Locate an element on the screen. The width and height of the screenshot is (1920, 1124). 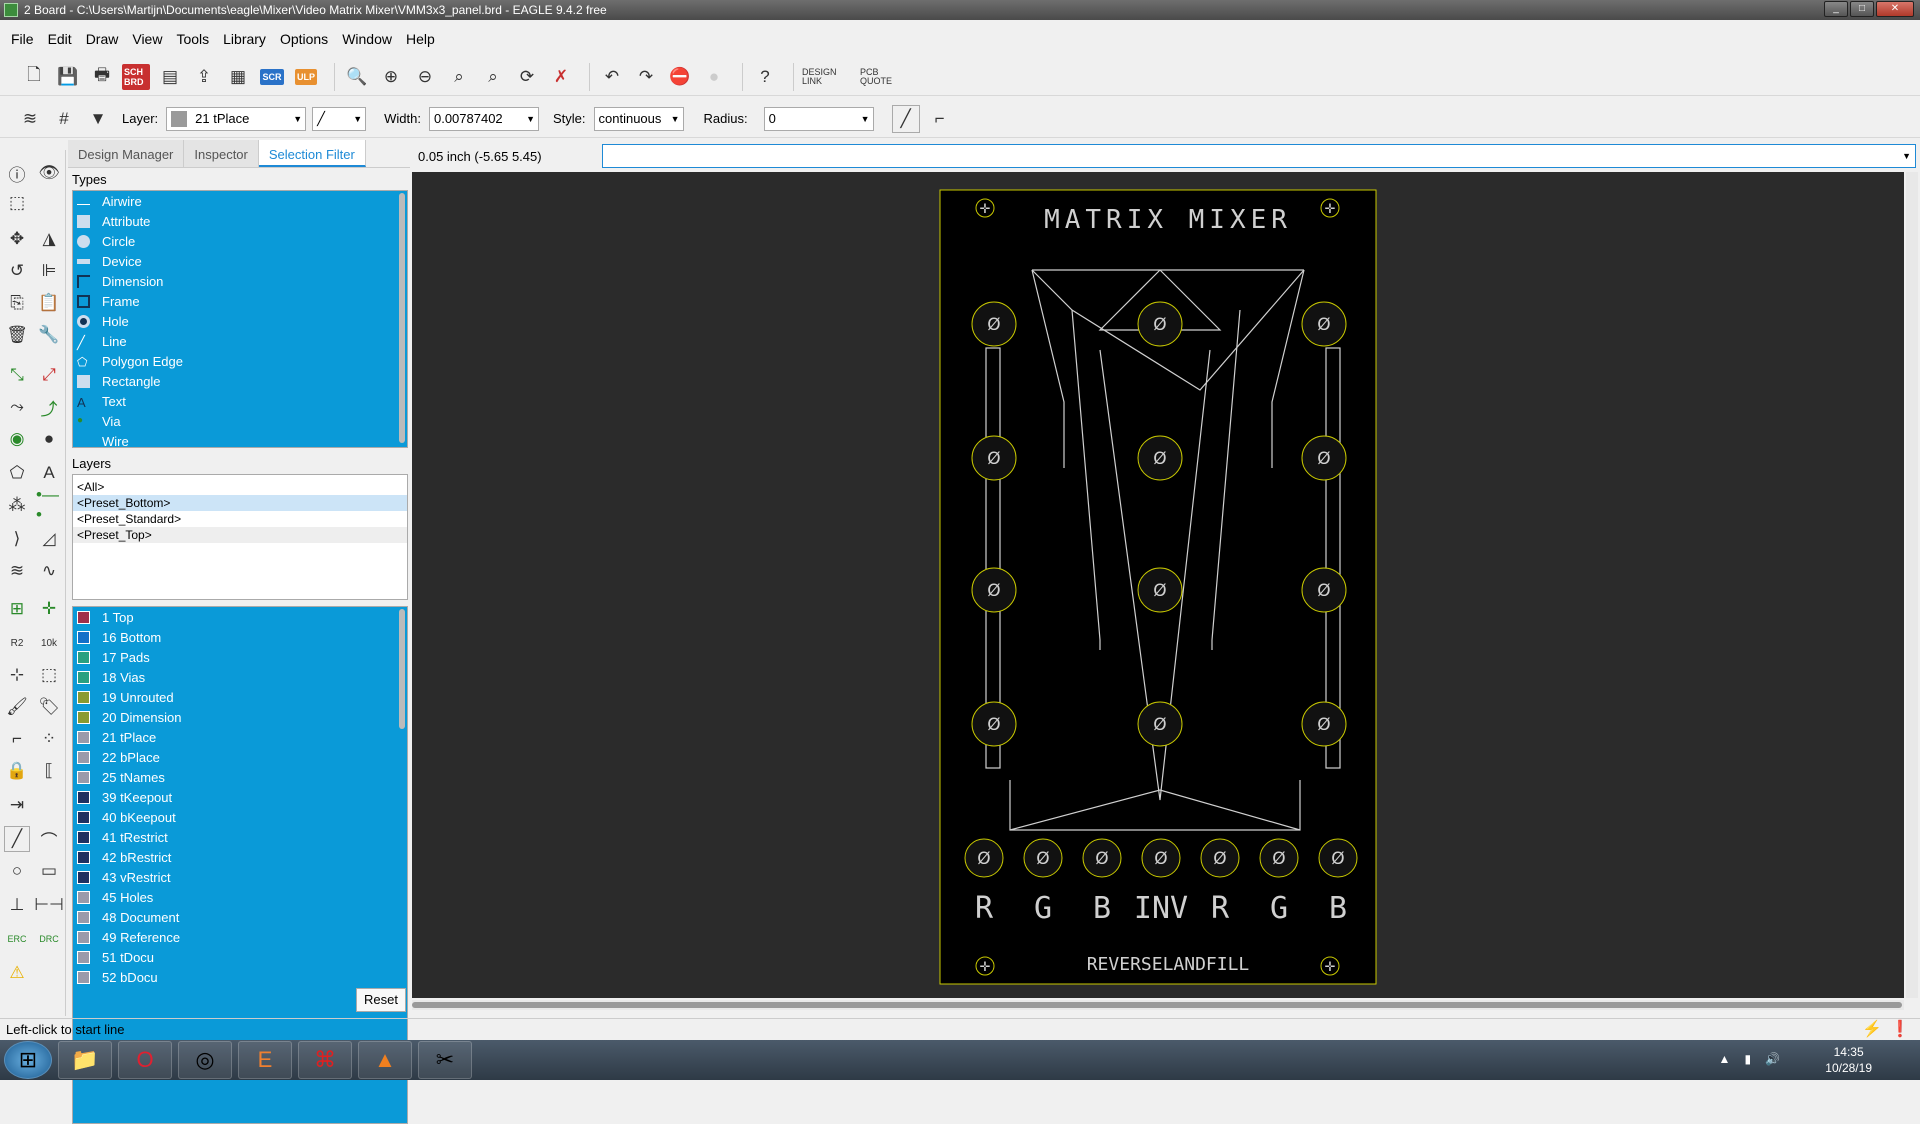
align-icon: ⊫ is located at coordinates (49, 271).